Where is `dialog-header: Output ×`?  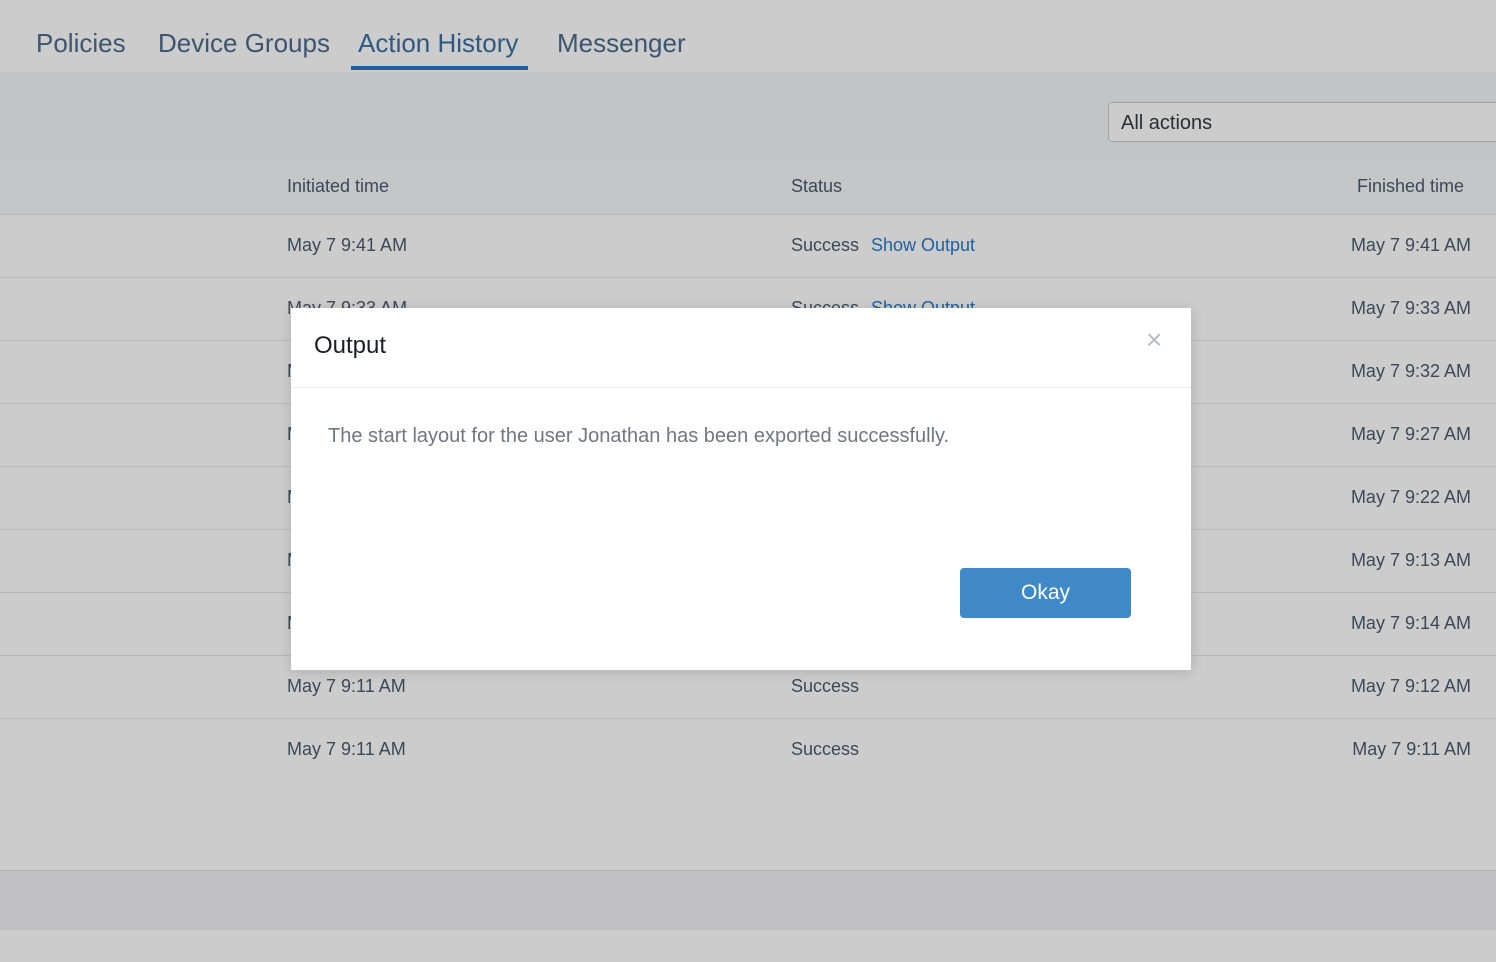
dialog-header: Output × is located at coordinates (741, 348).